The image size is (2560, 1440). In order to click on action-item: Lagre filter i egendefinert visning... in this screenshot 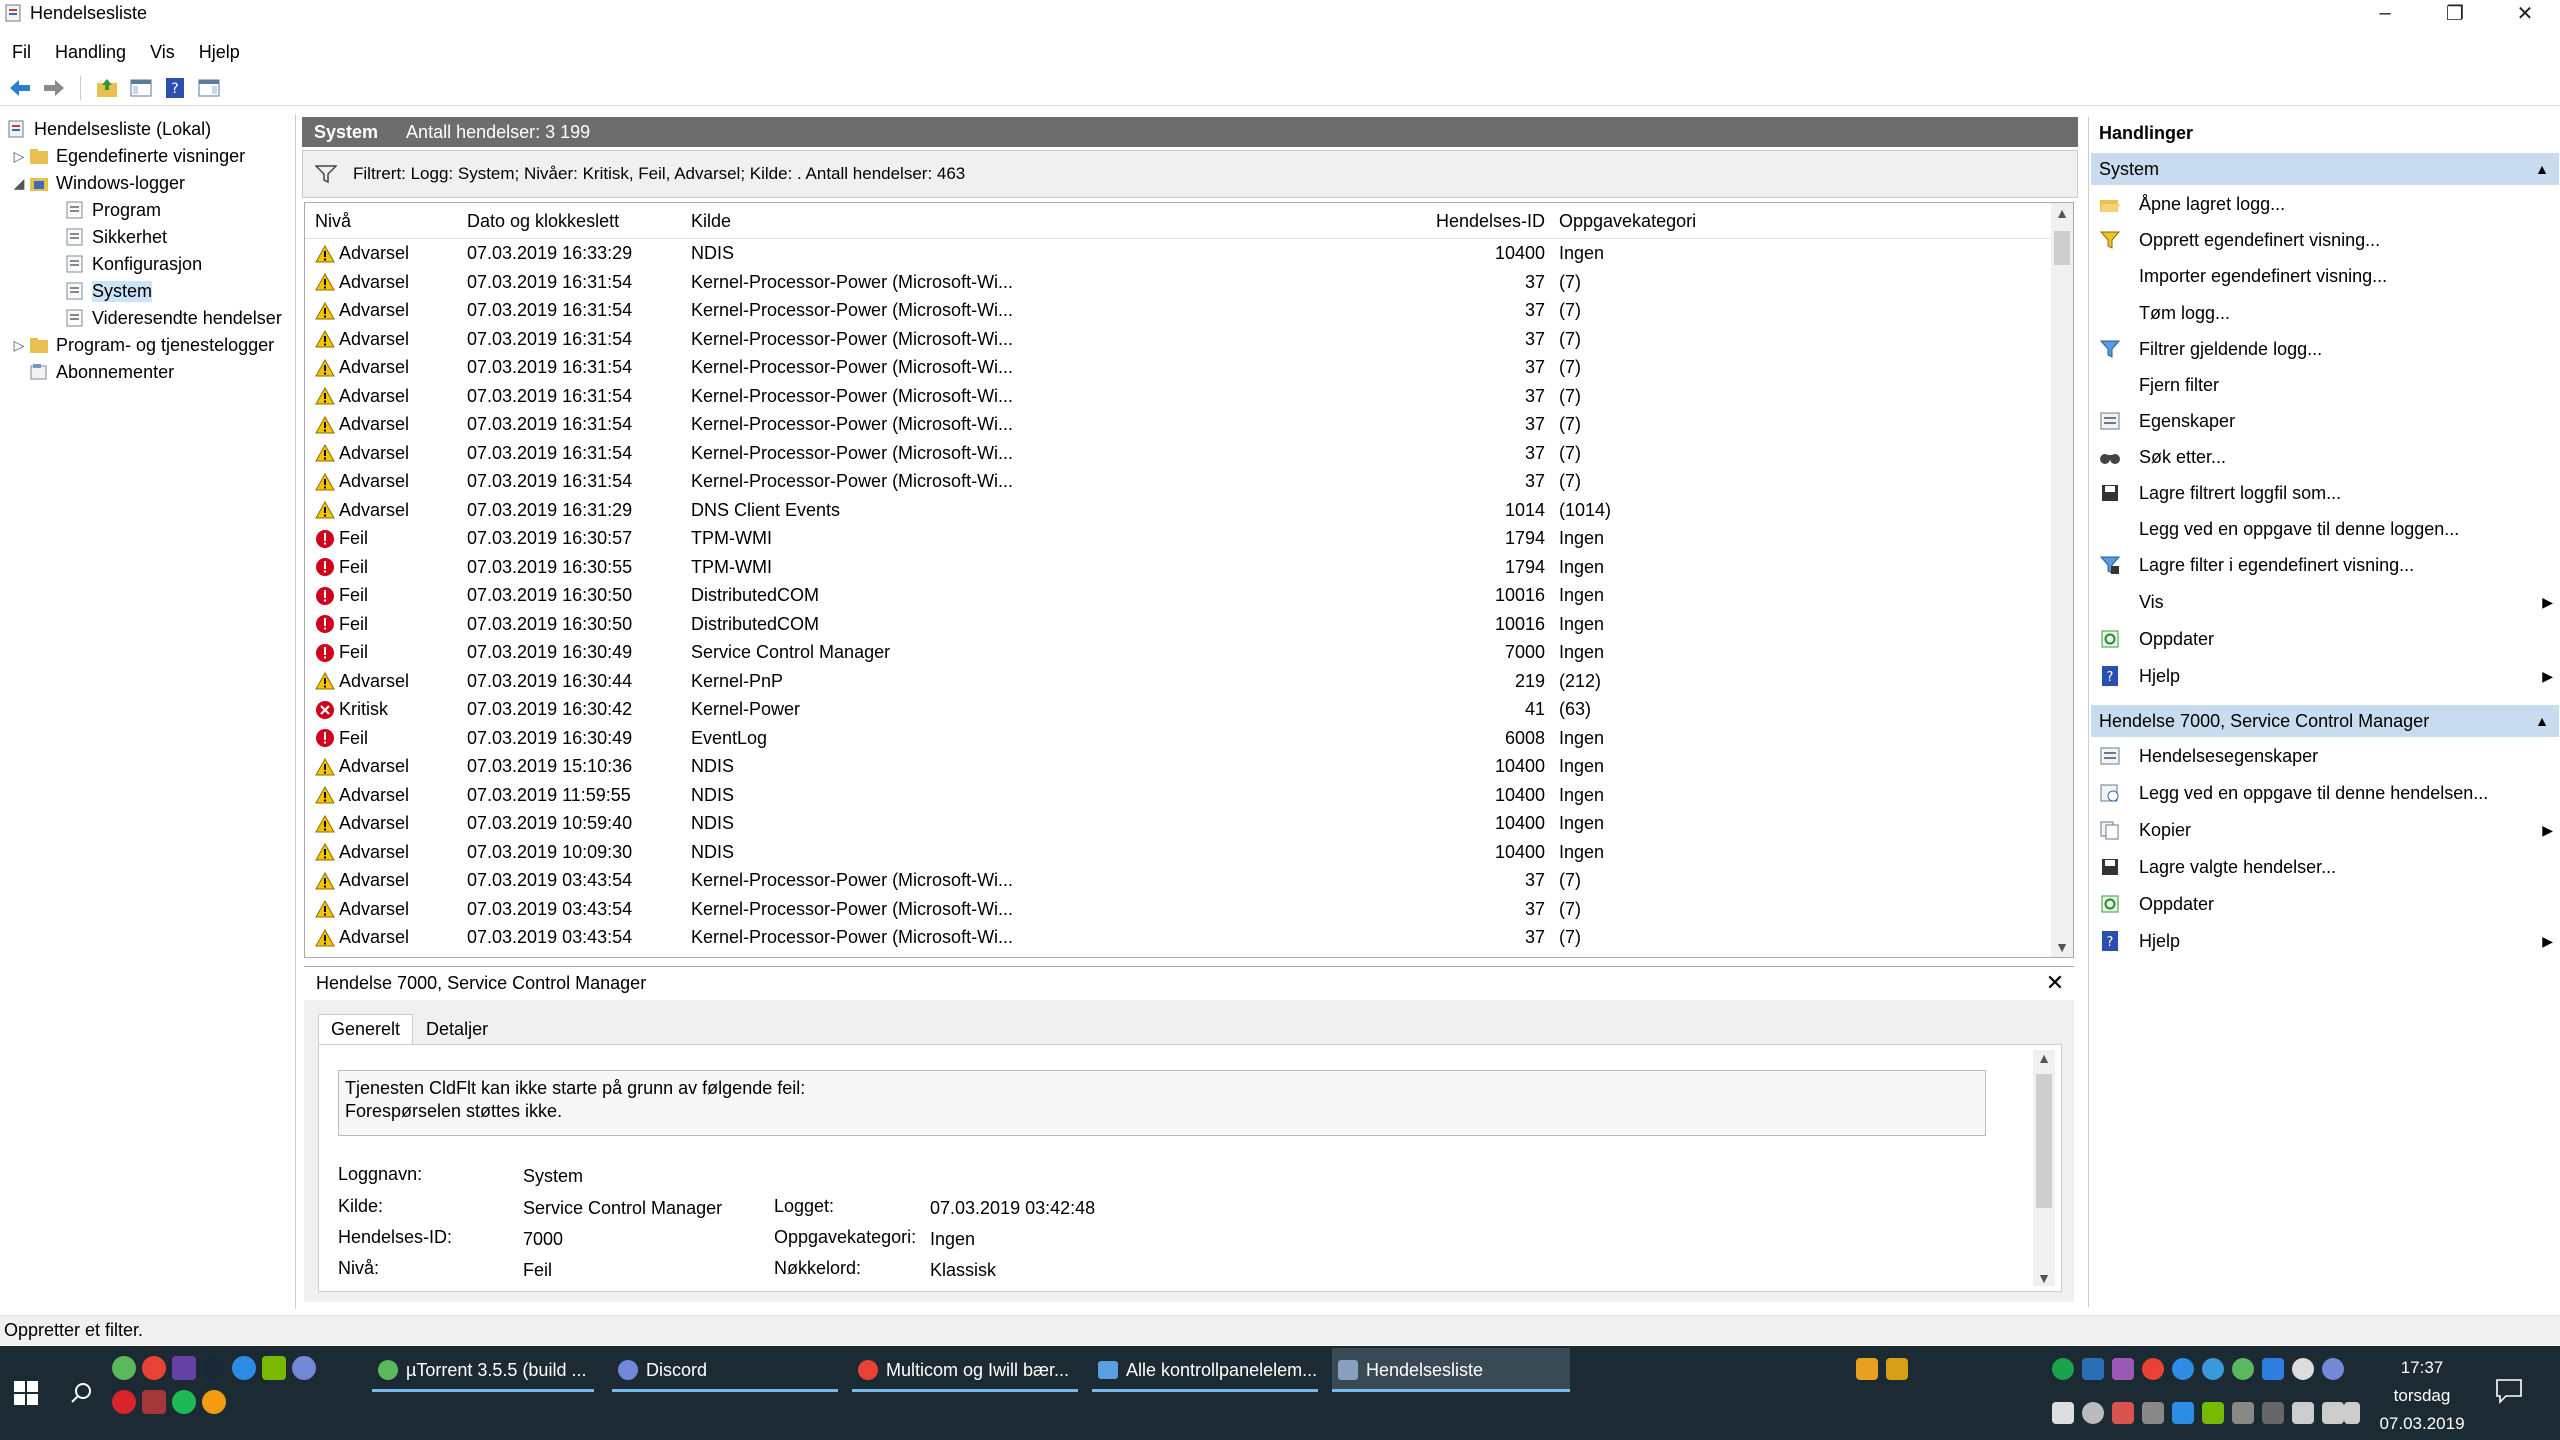, I will do `click(2327, 565)`.